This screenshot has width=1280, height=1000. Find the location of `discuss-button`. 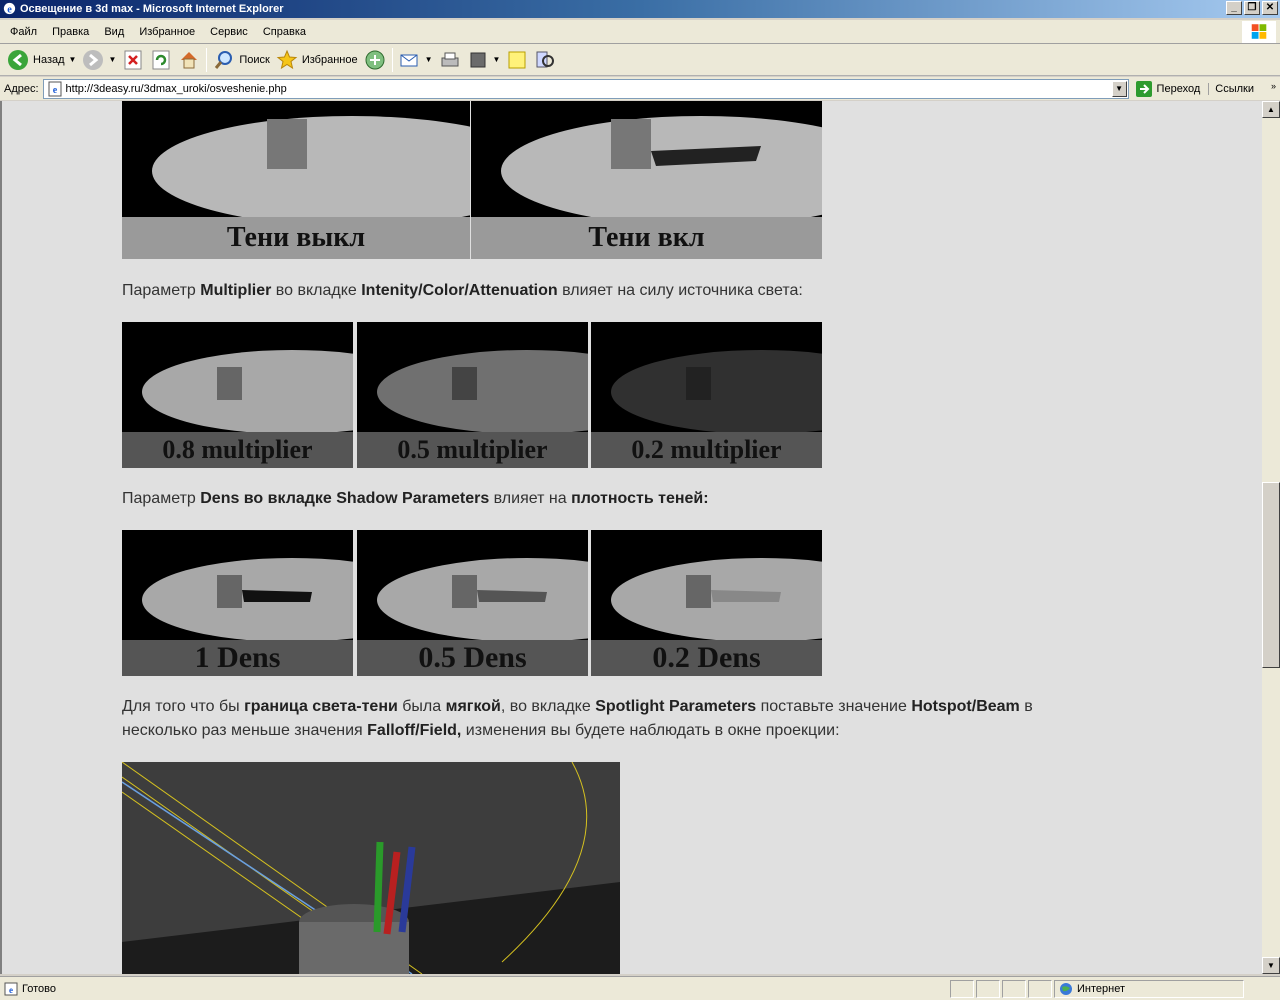

discuss-button is located at coordinates (517, 60).